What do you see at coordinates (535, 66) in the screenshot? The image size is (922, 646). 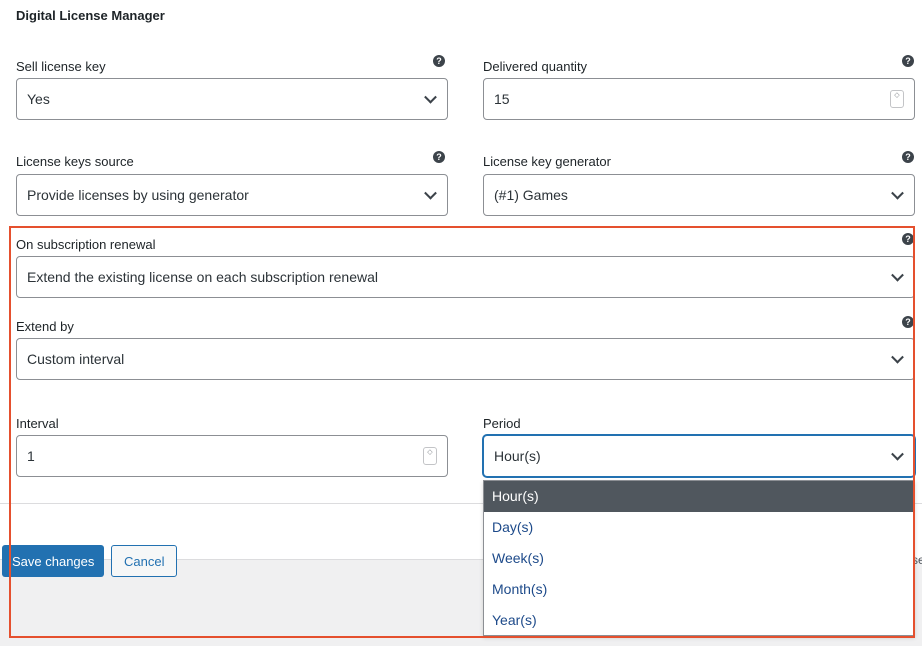 I see `delivered-quantity-label: Delivered quantity` at bounding box center [535, 66].